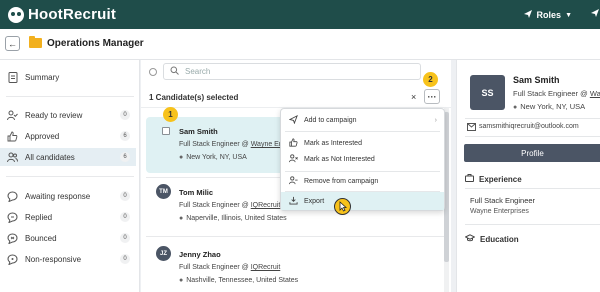 This screenshot has width=600, height=292. I want to click on sidebar-item-all-candidates: All candidates 6, so click(68, 157).